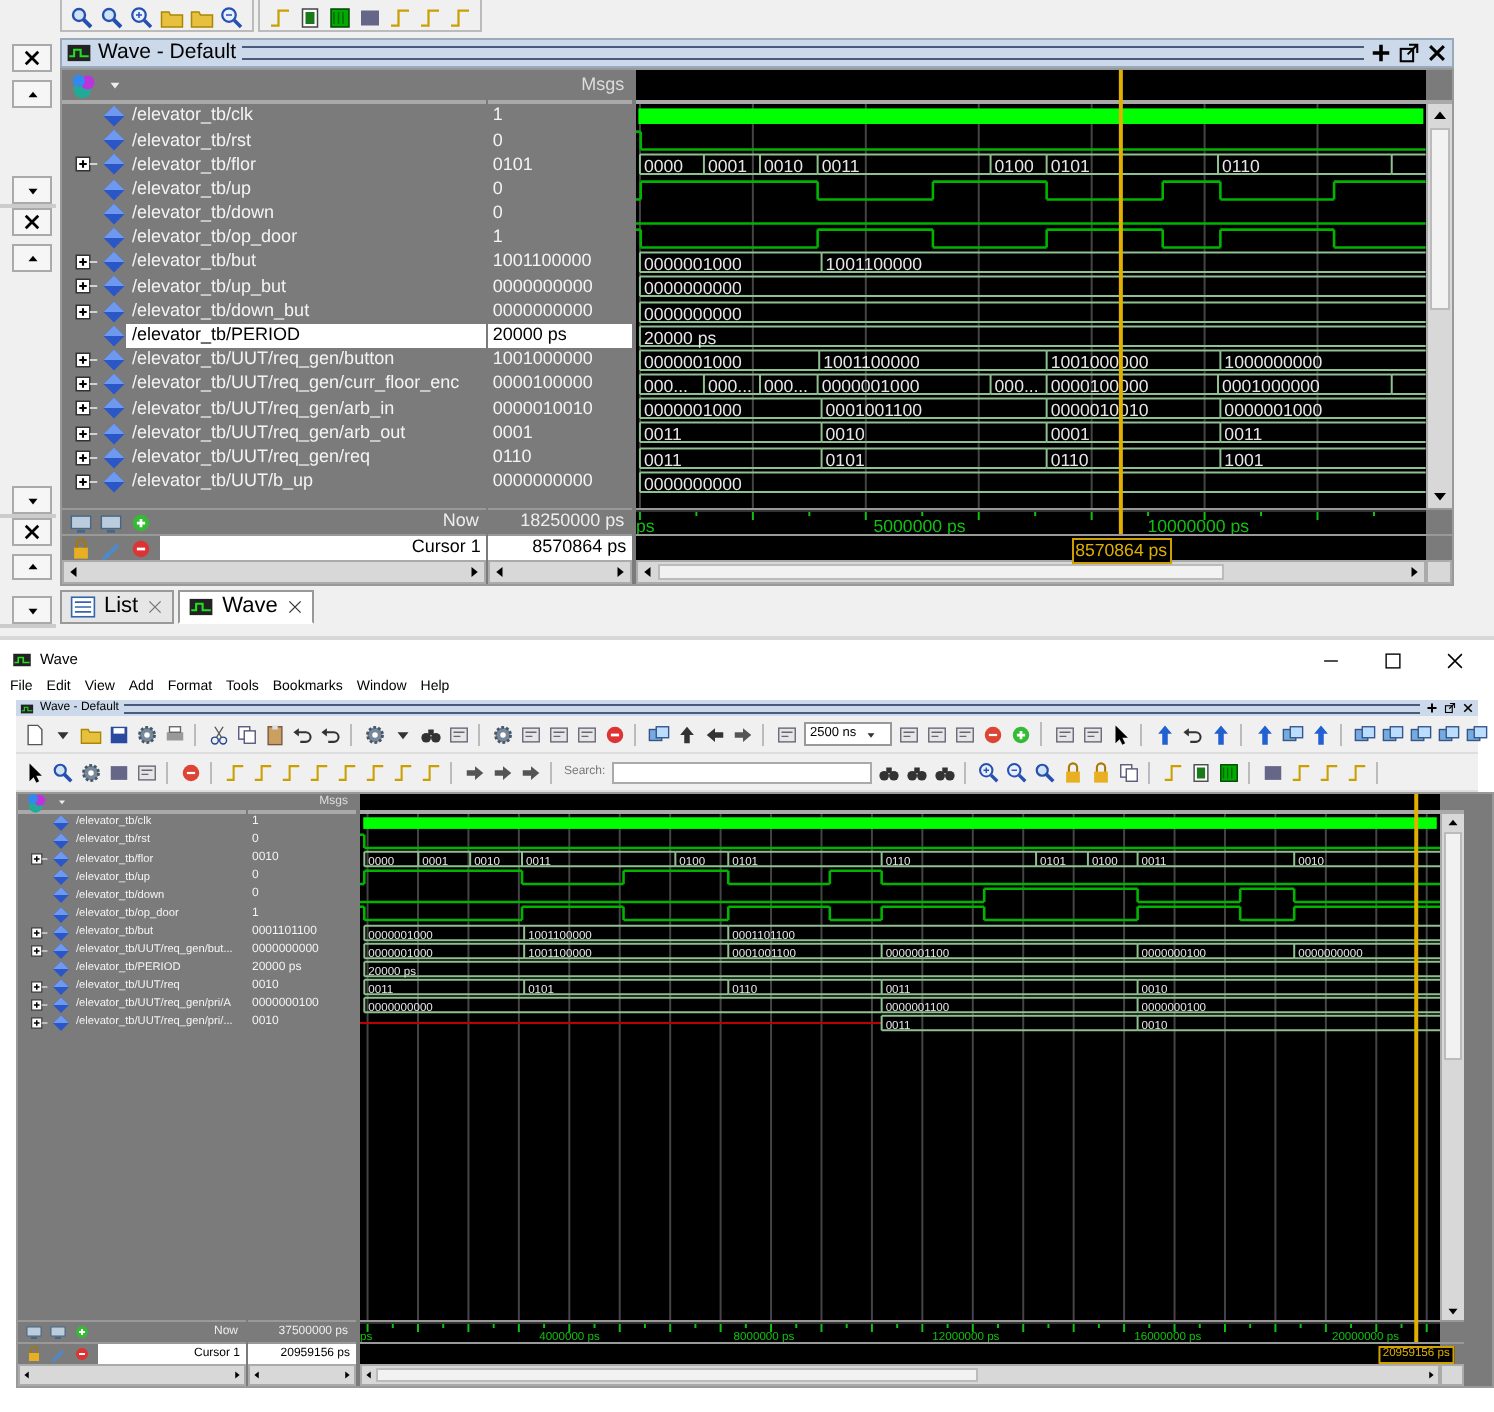 The image size is (1494, 1412). What do you see at coordinates (741, 772) in the screenshot?
I see `search-field` at bounding box center [741, 772].